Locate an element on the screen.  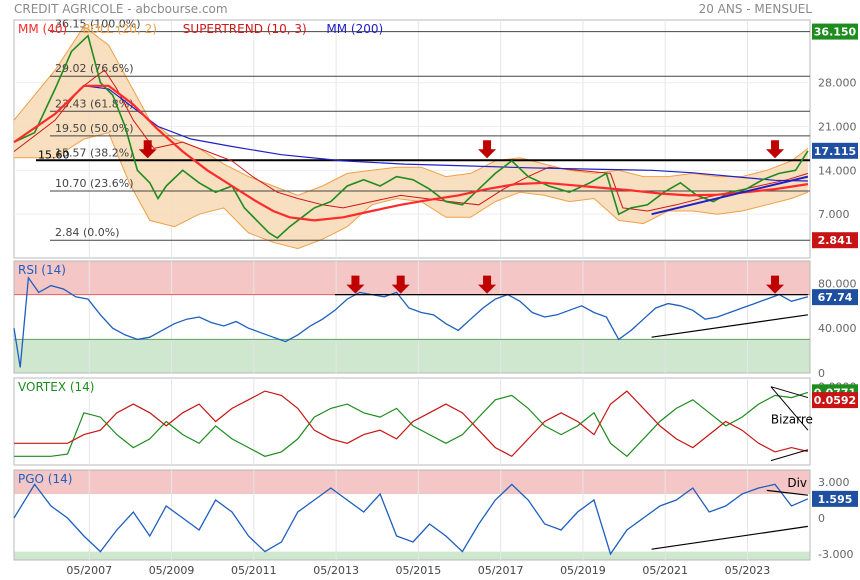
x-tick-label-3: 05/2013 is located at coordinates (336, 570).